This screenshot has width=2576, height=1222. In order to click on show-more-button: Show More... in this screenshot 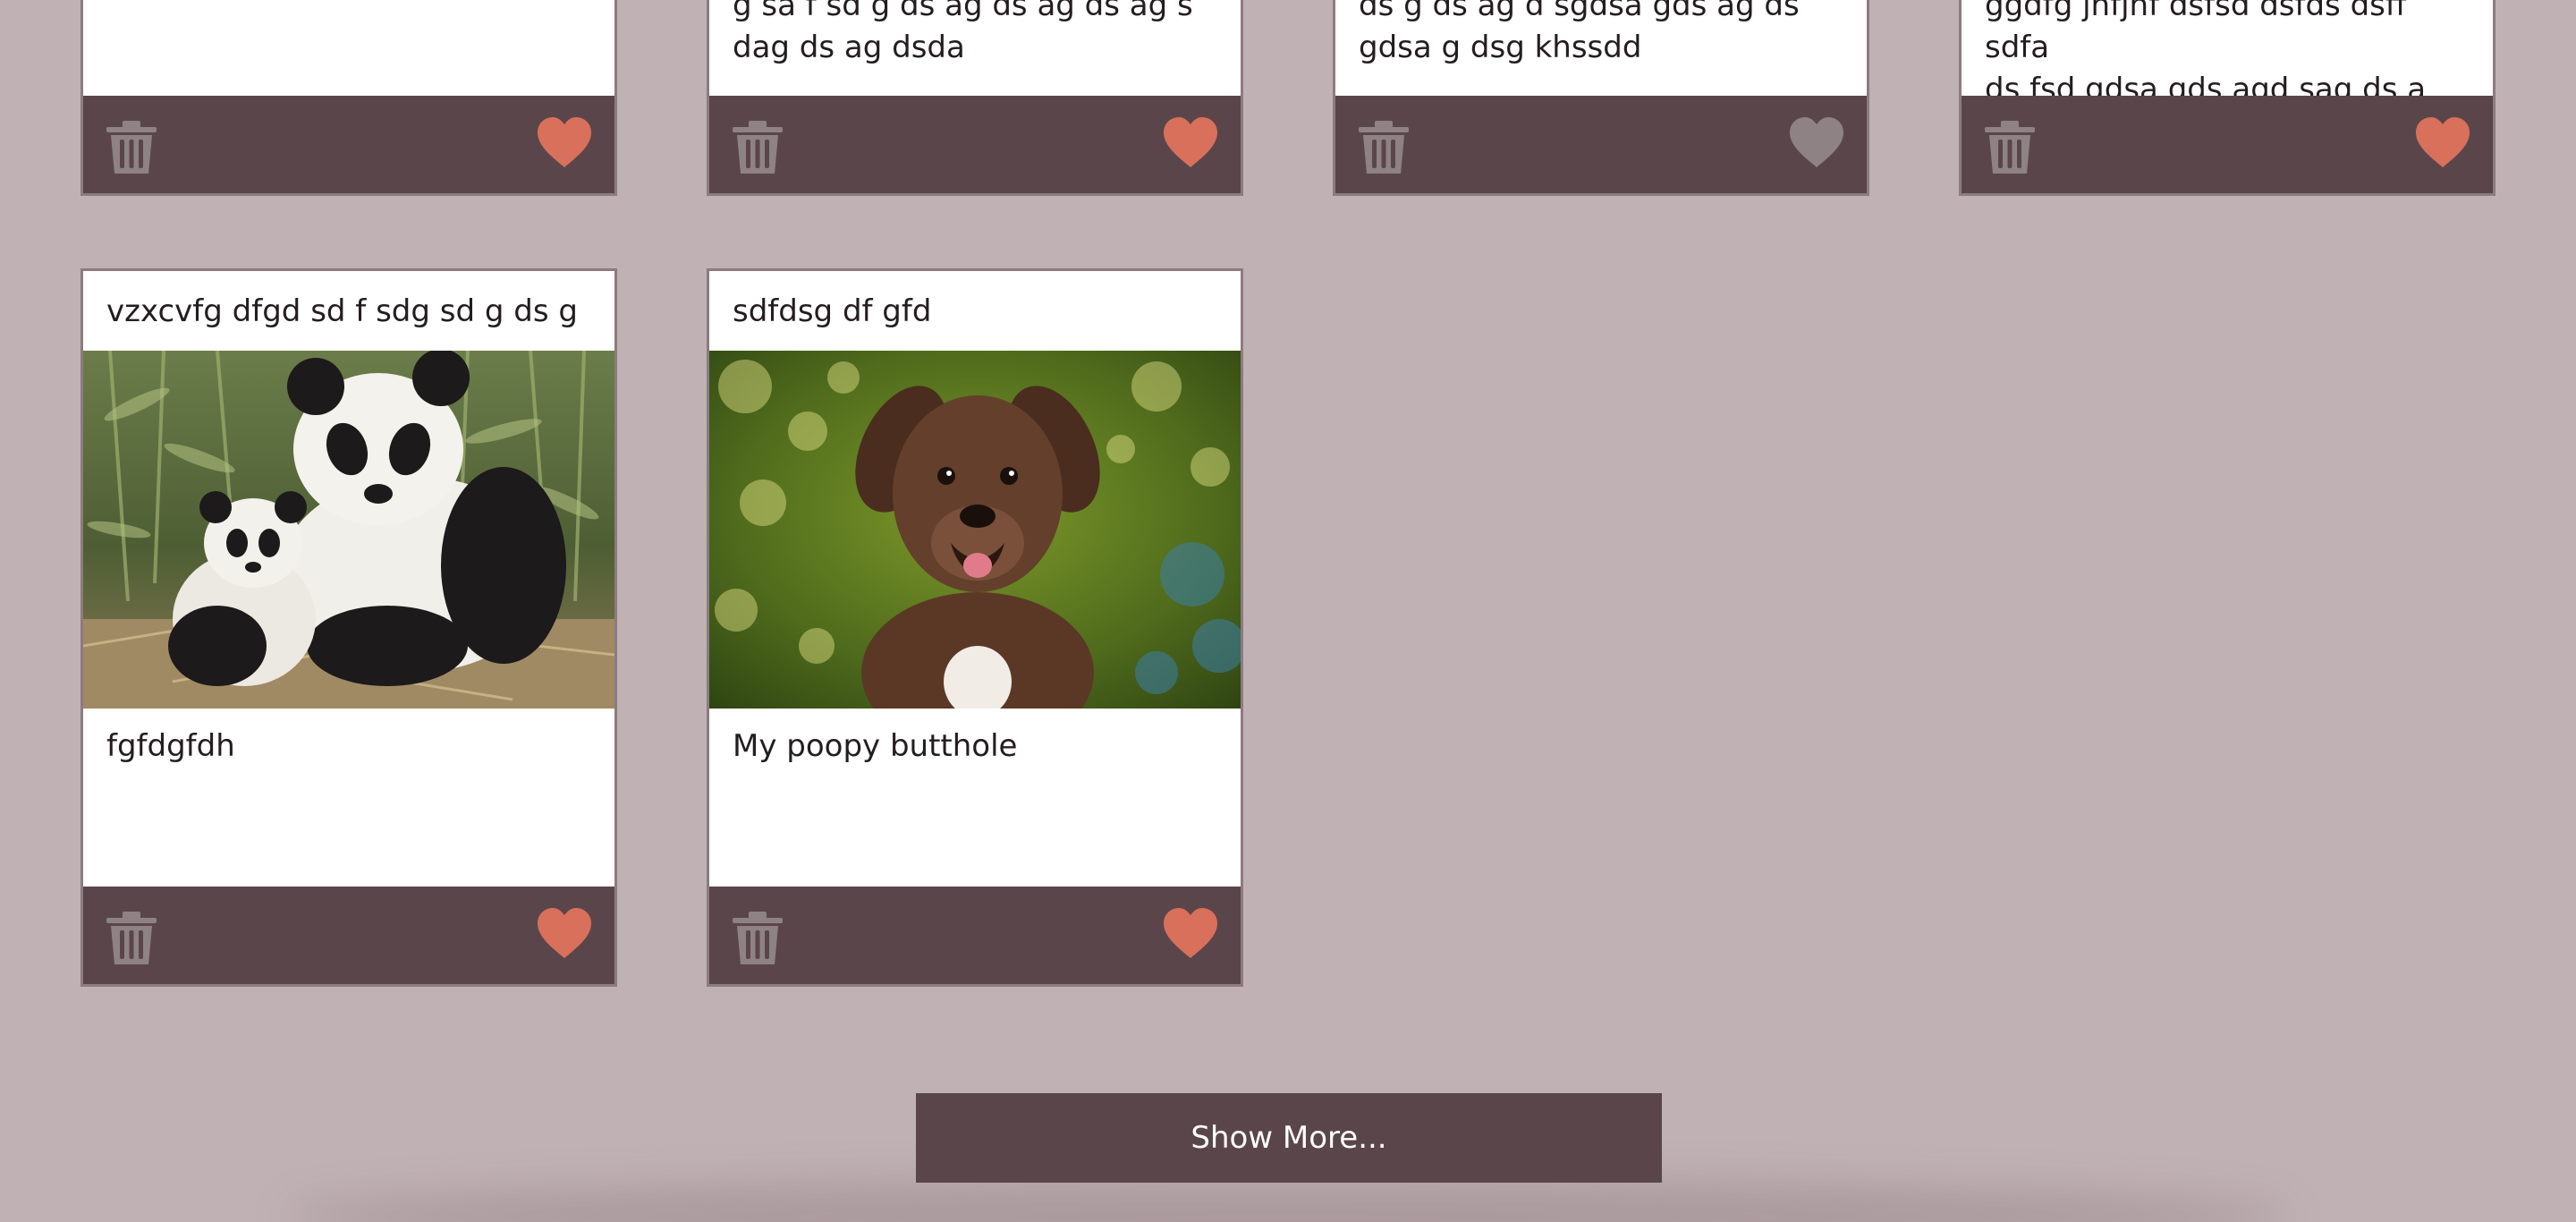, I will do `click(1289, 1138)`.